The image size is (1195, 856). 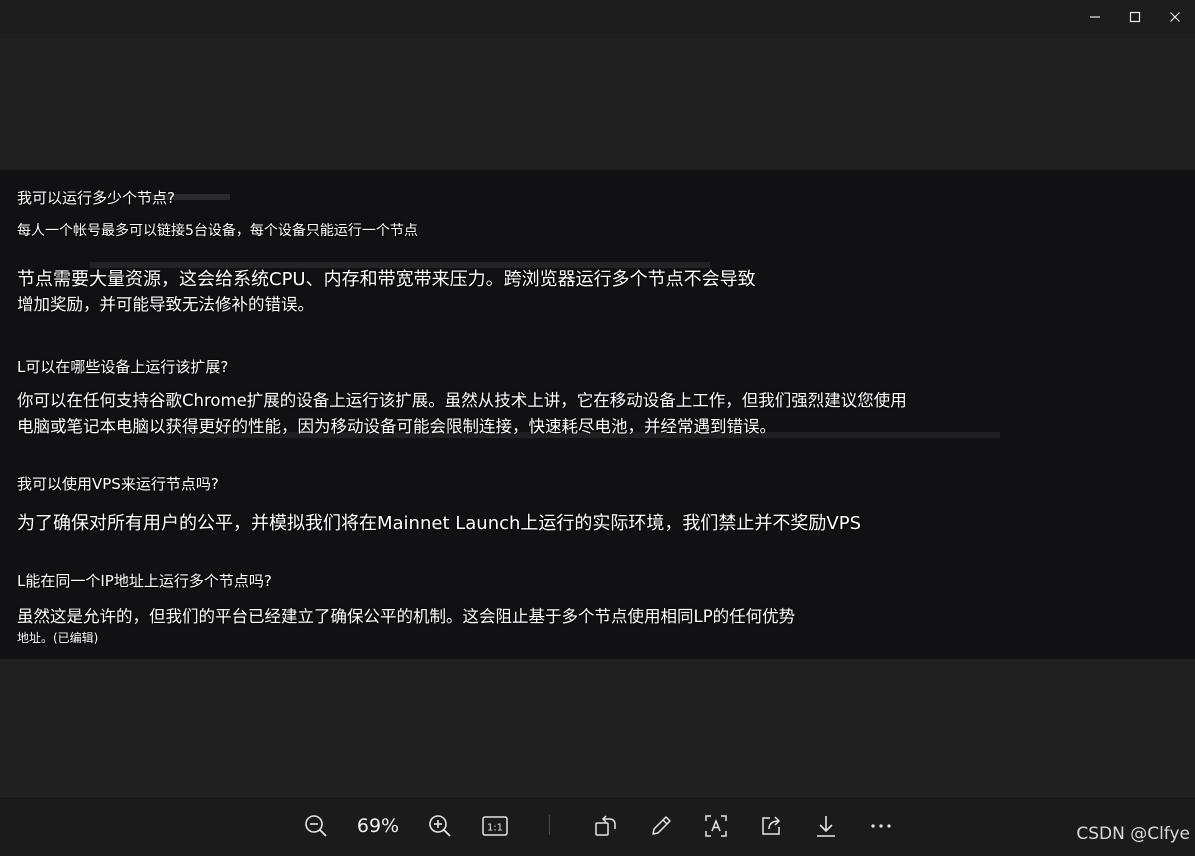 I want to click on download-icon, so click(x=826, y=826).